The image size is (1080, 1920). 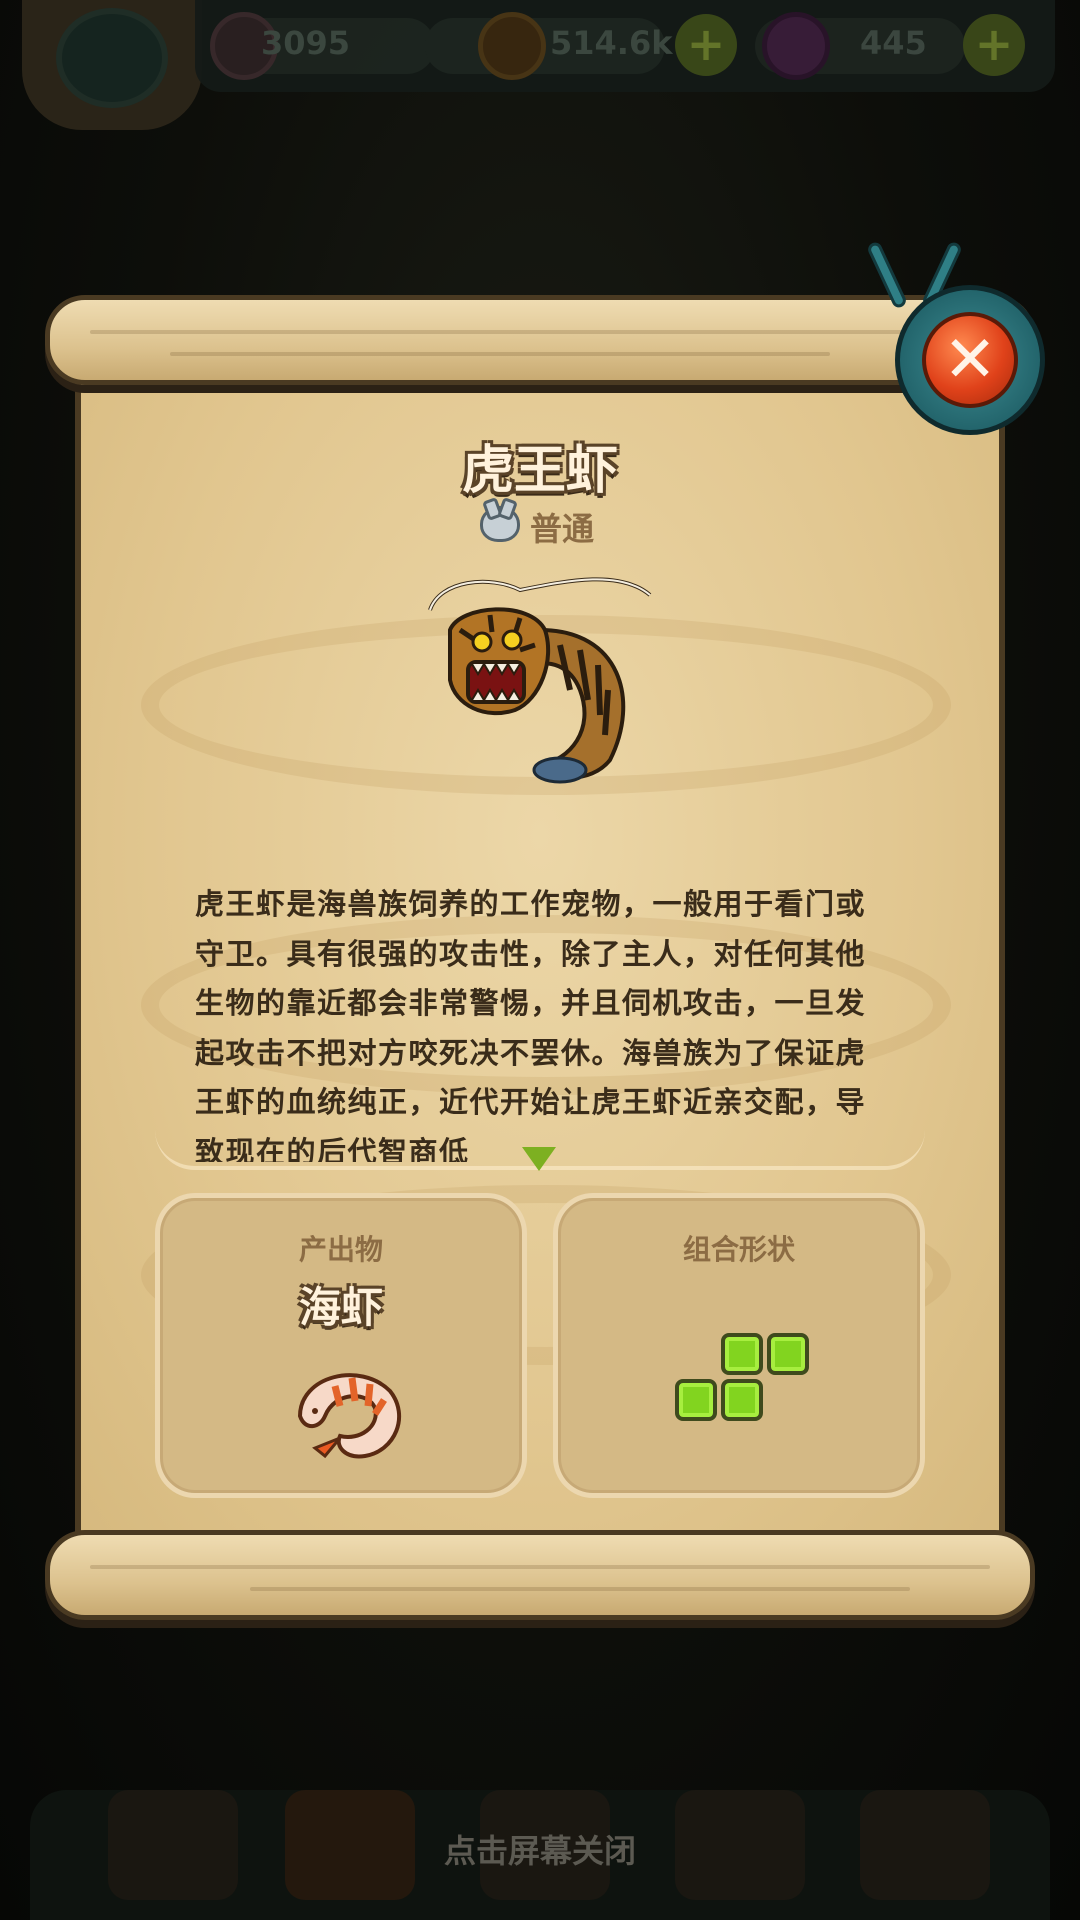 What do you see at coordinates (539, 471) in the screenshot?
I see `creature-name: 虎王虾` at bounding box center [539, 471].